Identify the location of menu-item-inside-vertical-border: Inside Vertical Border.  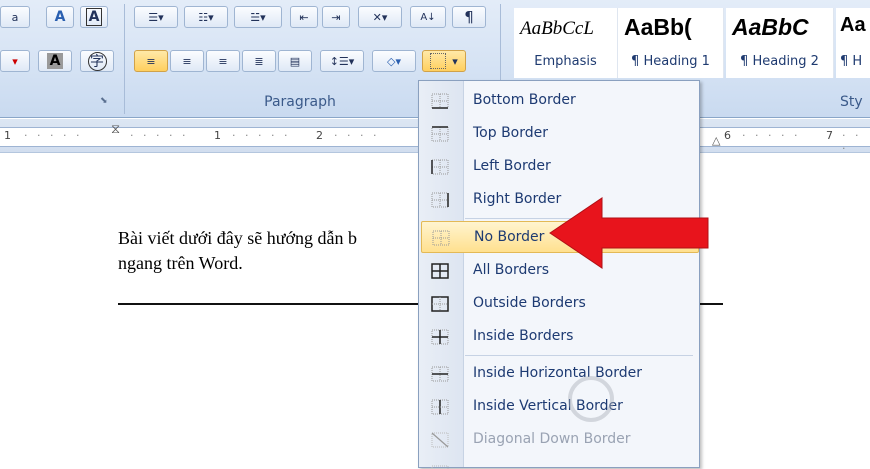
(560, 407).